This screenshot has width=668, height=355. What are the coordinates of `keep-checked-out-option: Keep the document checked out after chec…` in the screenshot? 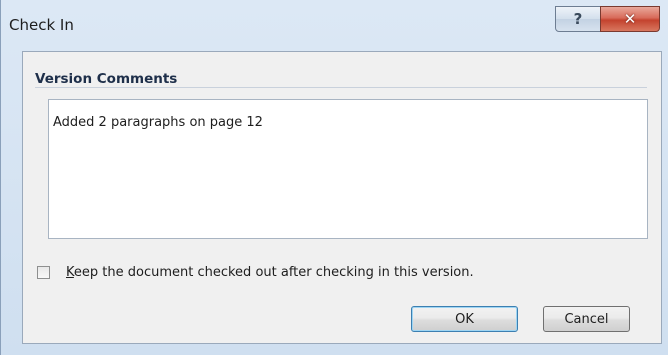 It's located at (255, 272).